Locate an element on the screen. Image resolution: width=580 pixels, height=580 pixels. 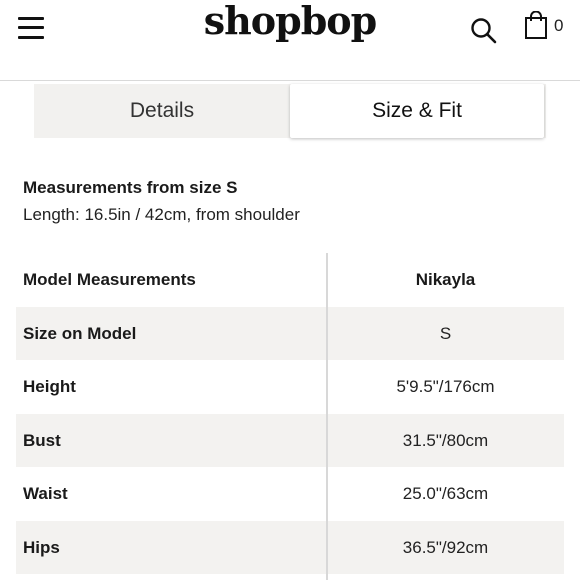
row-label: Size on Model is located at coordinates (80, 333).